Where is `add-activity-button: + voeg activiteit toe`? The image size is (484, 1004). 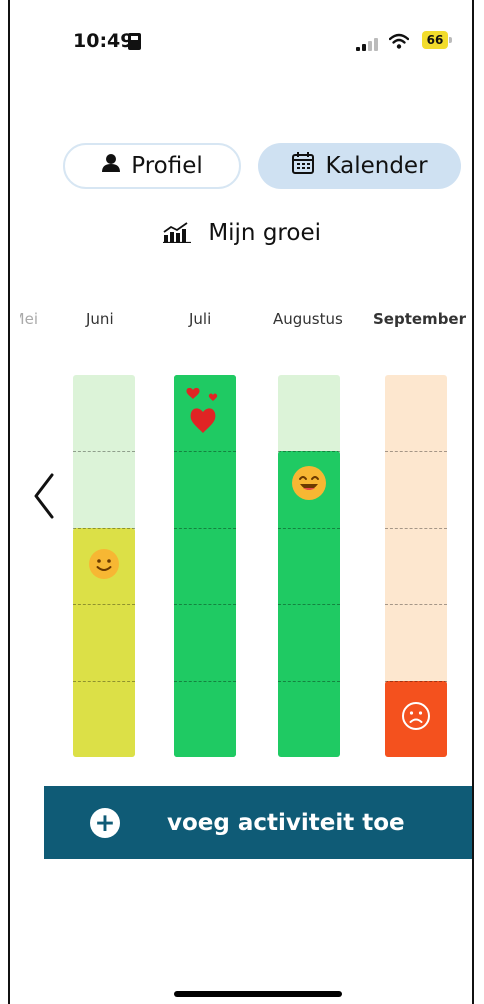 add-activity-button: + voeg activiteit toe is located at coordinates (258, 822).